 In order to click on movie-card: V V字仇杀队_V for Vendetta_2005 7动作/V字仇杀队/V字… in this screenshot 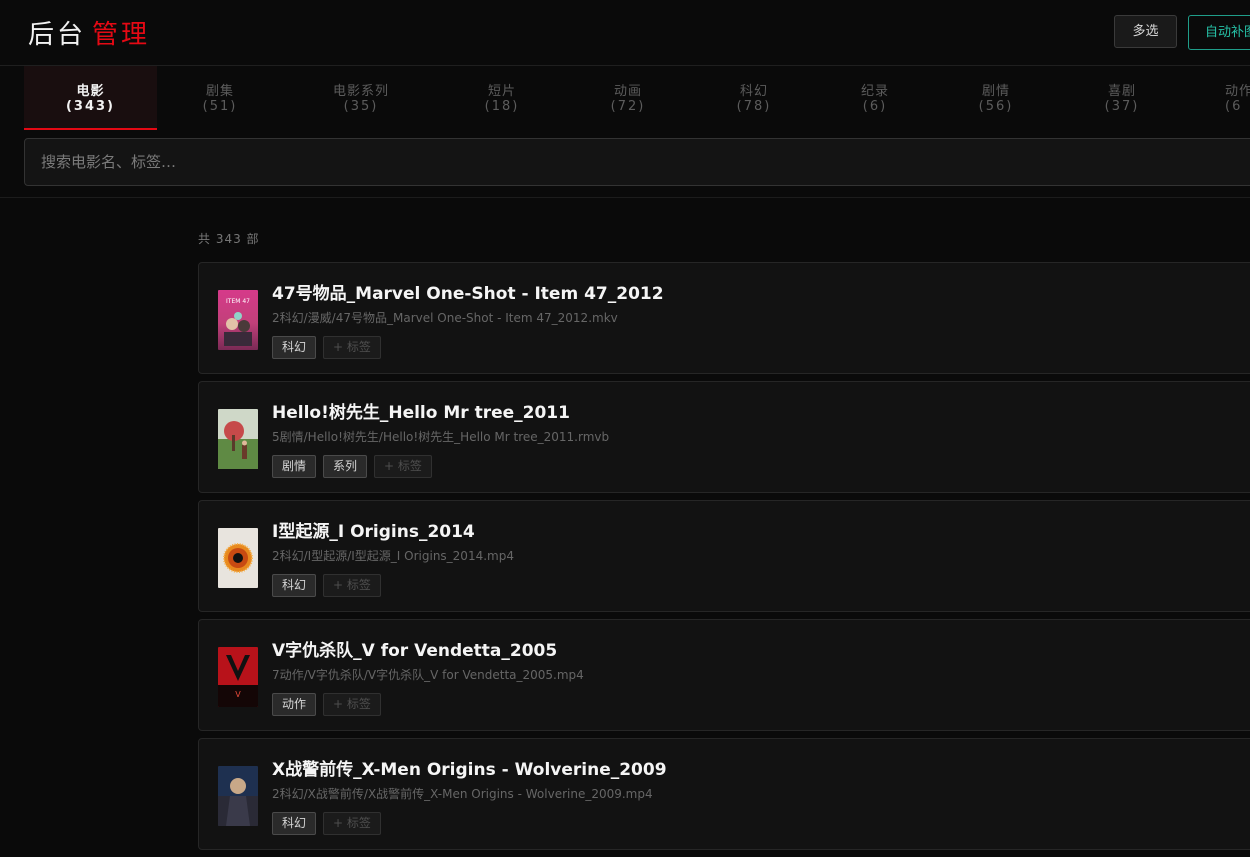, I will do `click(724, 675)`.